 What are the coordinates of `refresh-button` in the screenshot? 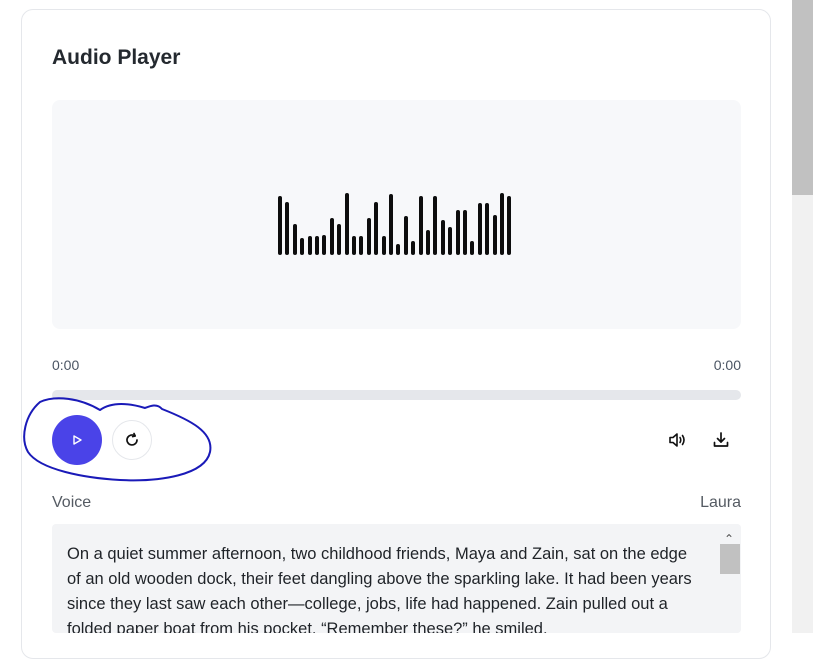 It's located at (132, 440).